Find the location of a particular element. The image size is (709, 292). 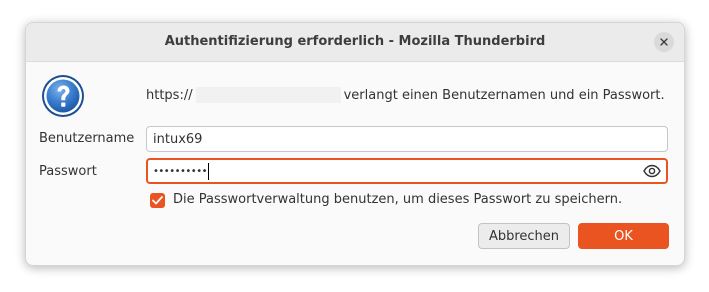

password-label: Passwort is located at coordinates (68, 171).